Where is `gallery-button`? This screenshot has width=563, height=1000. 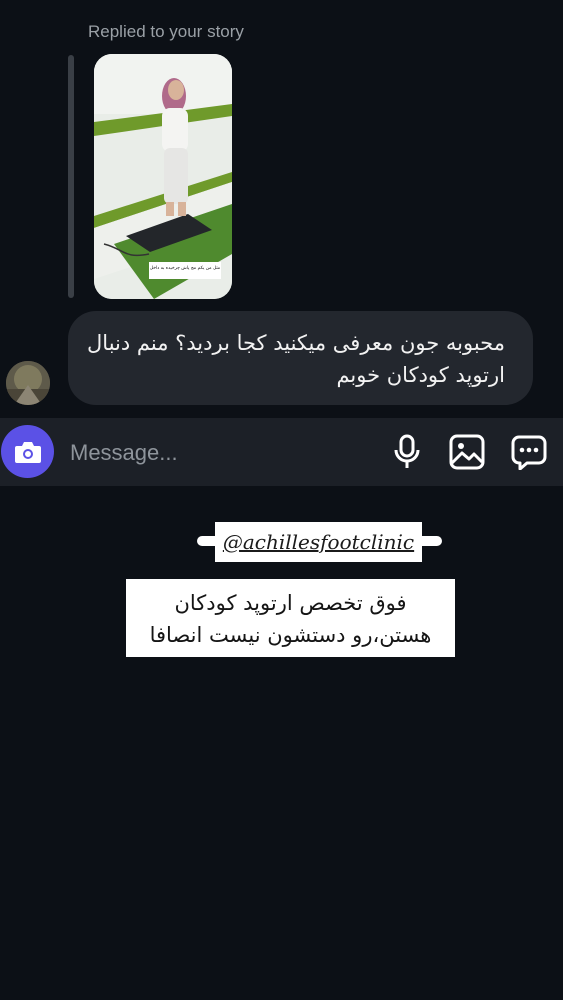 gallery-button is located at coordinates (467, 452).